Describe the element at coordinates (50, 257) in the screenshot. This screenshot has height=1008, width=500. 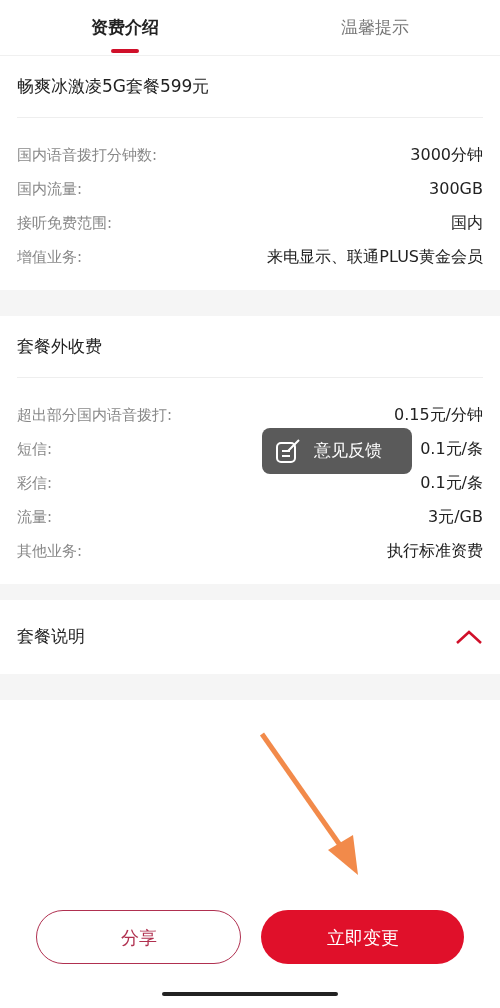
I see `row-label: 增值业务:` at that location.